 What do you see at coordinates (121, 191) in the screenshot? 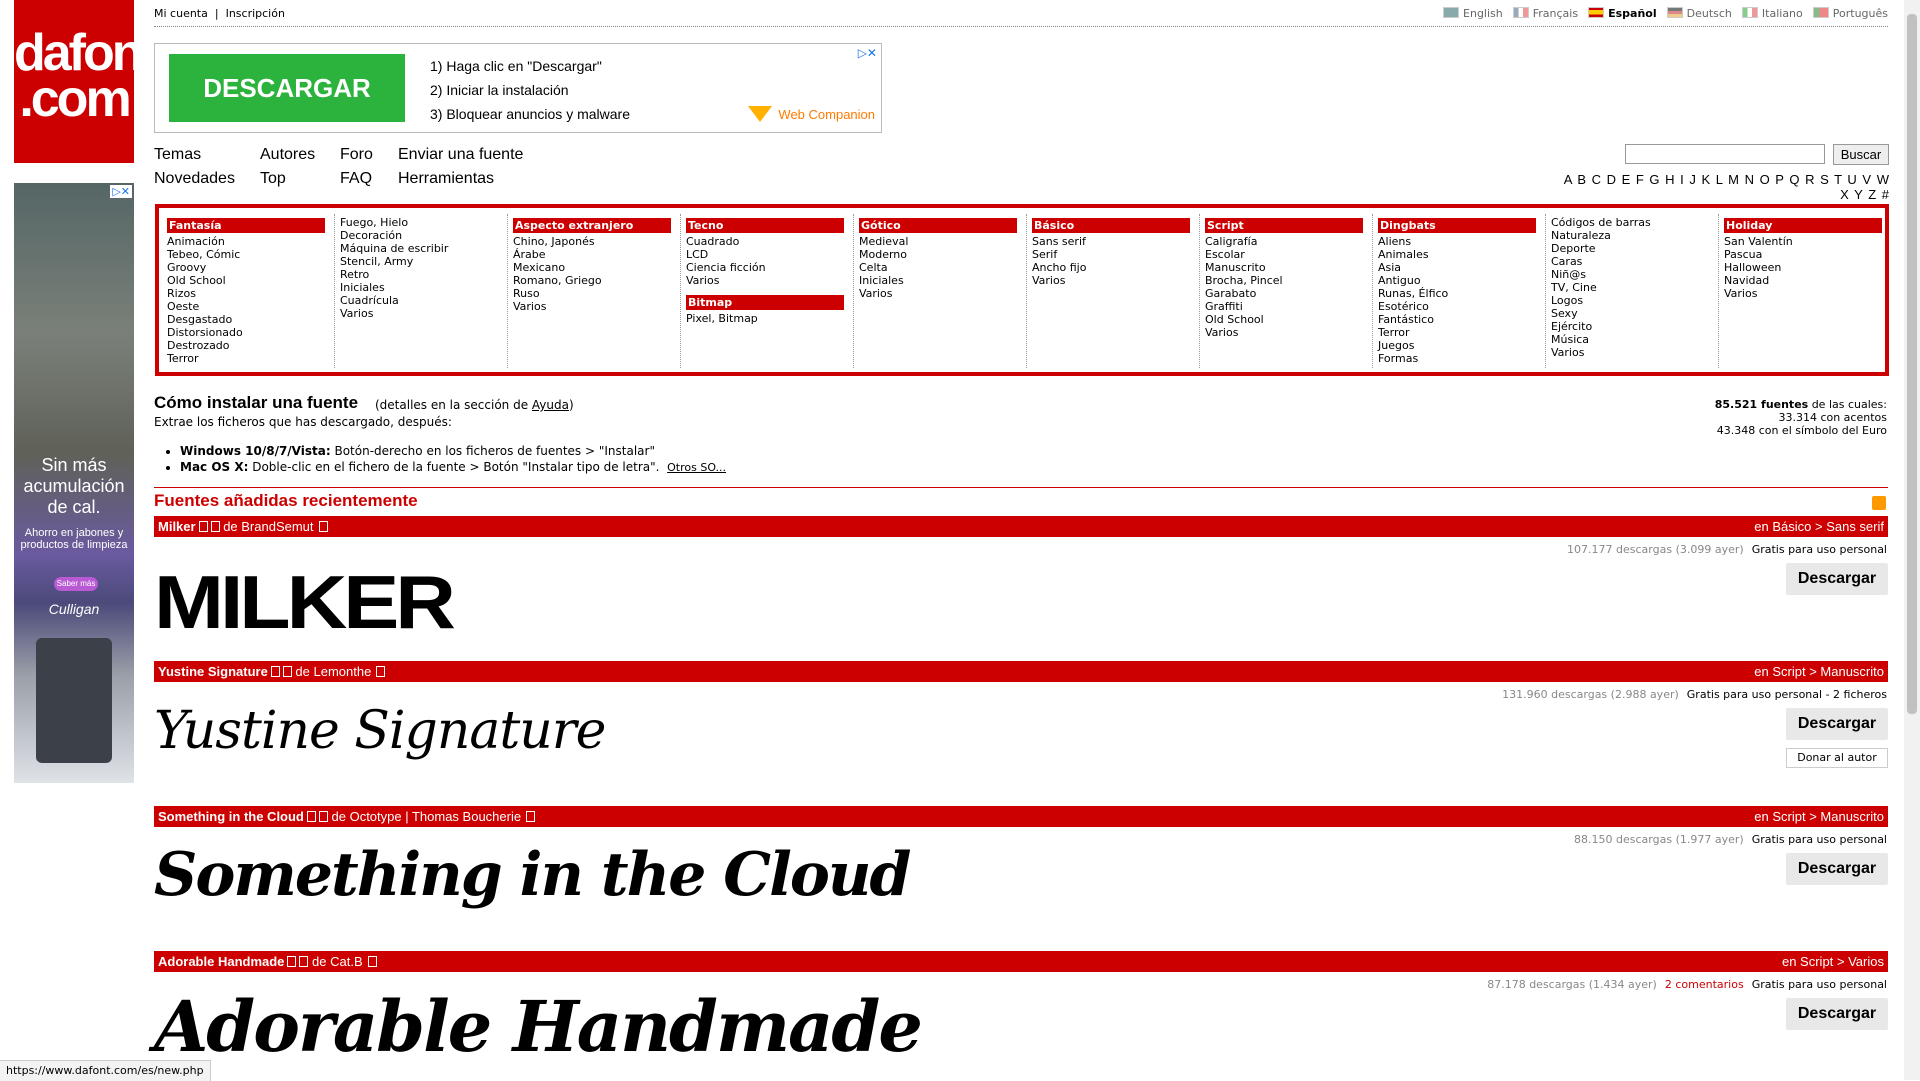
I see `adchoices-icon: ▷✕` at bounding box center [121, 191].